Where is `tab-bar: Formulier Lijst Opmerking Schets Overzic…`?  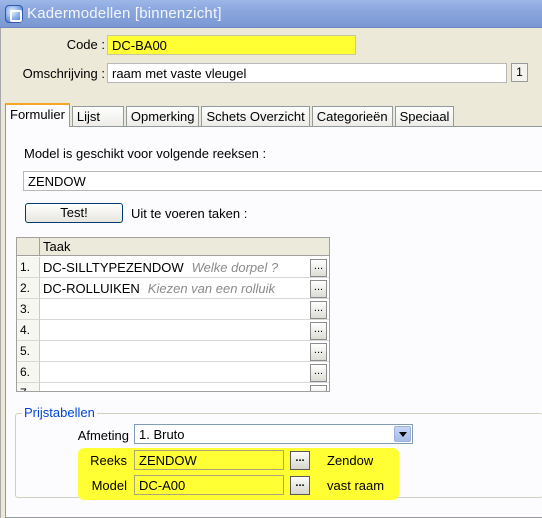 tab-bar: Formulier Lijst Opmerking Schets Overzic… is located at coordinates (230, 115).